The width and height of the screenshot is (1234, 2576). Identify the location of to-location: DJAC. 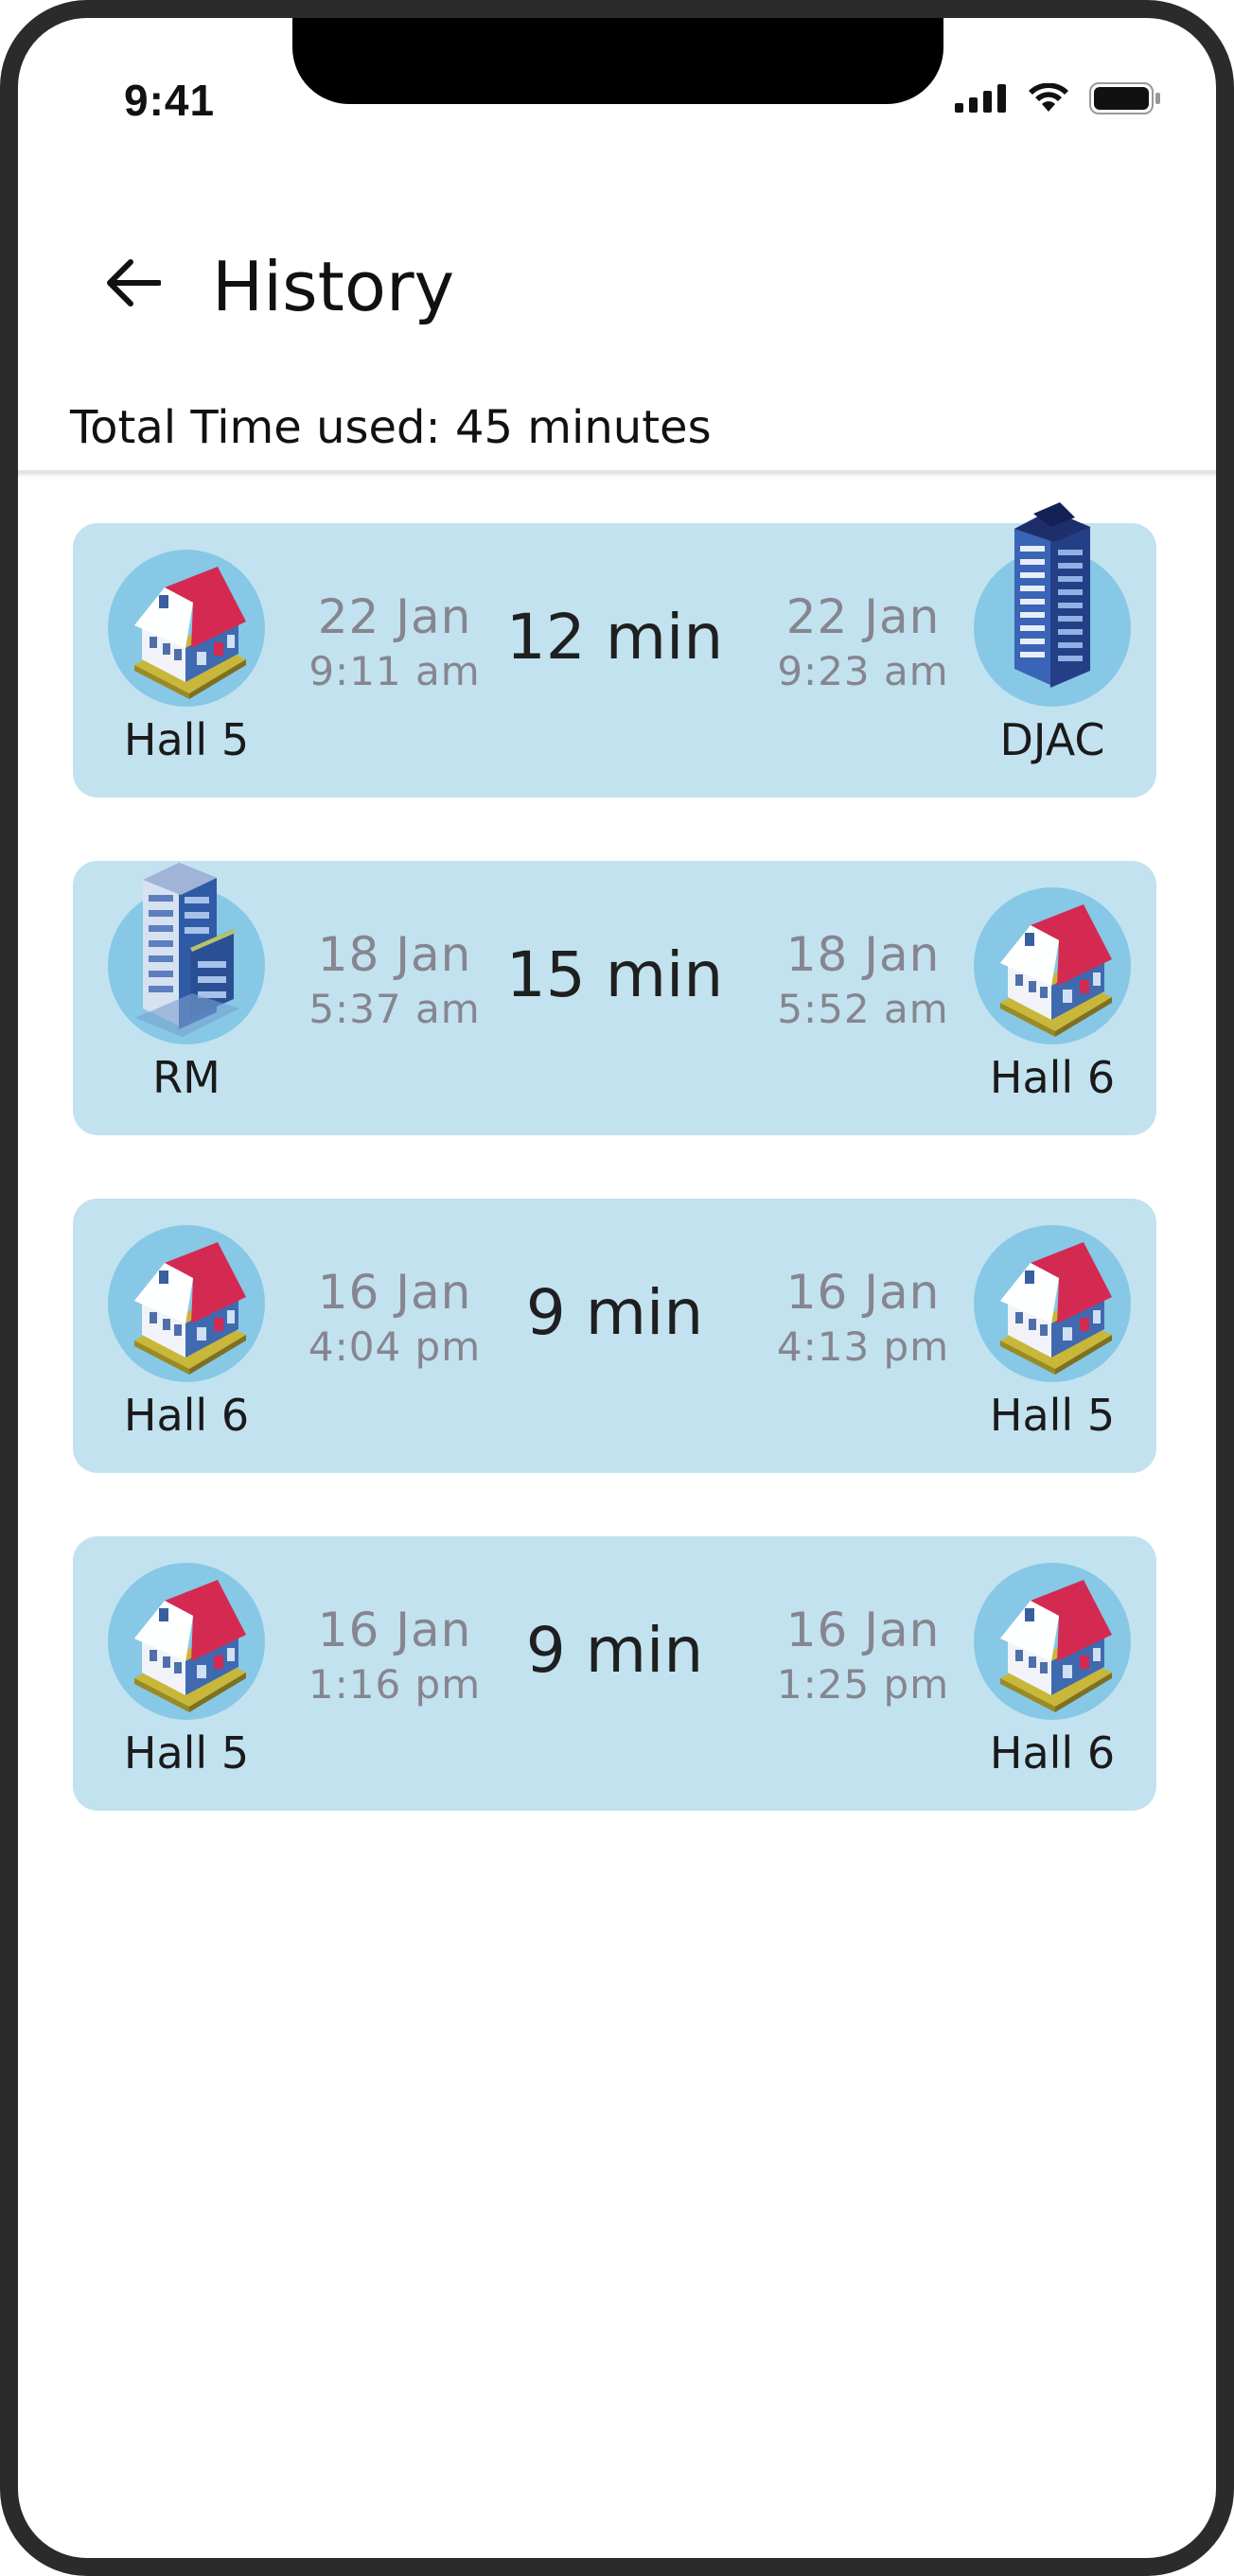
(1052, 634).